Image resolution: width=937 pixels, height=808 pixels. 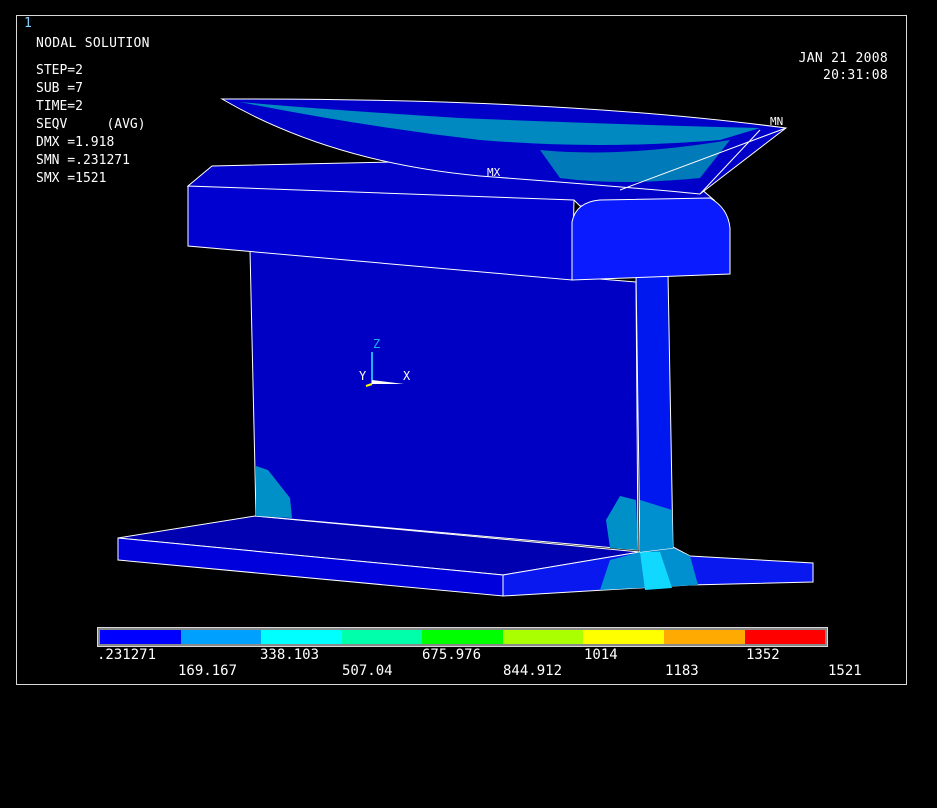 I want to click on legend-label-9: 1521, so click(x=845, y=671).